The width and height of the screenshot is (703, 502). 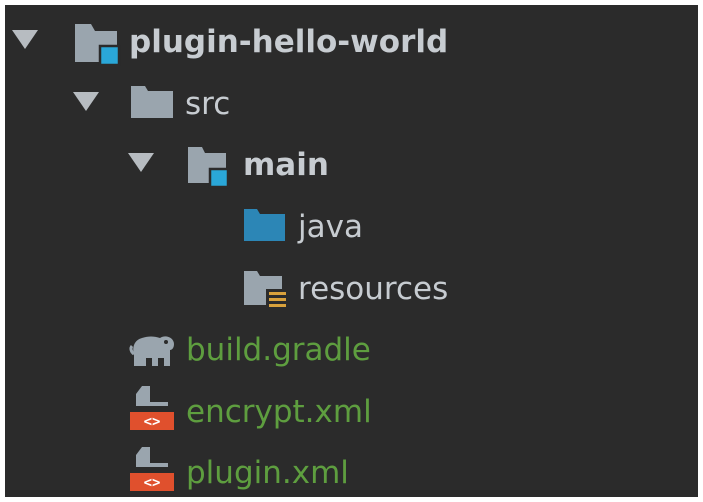 I want to click on source-folder-icon, so click(x=209, y=168).